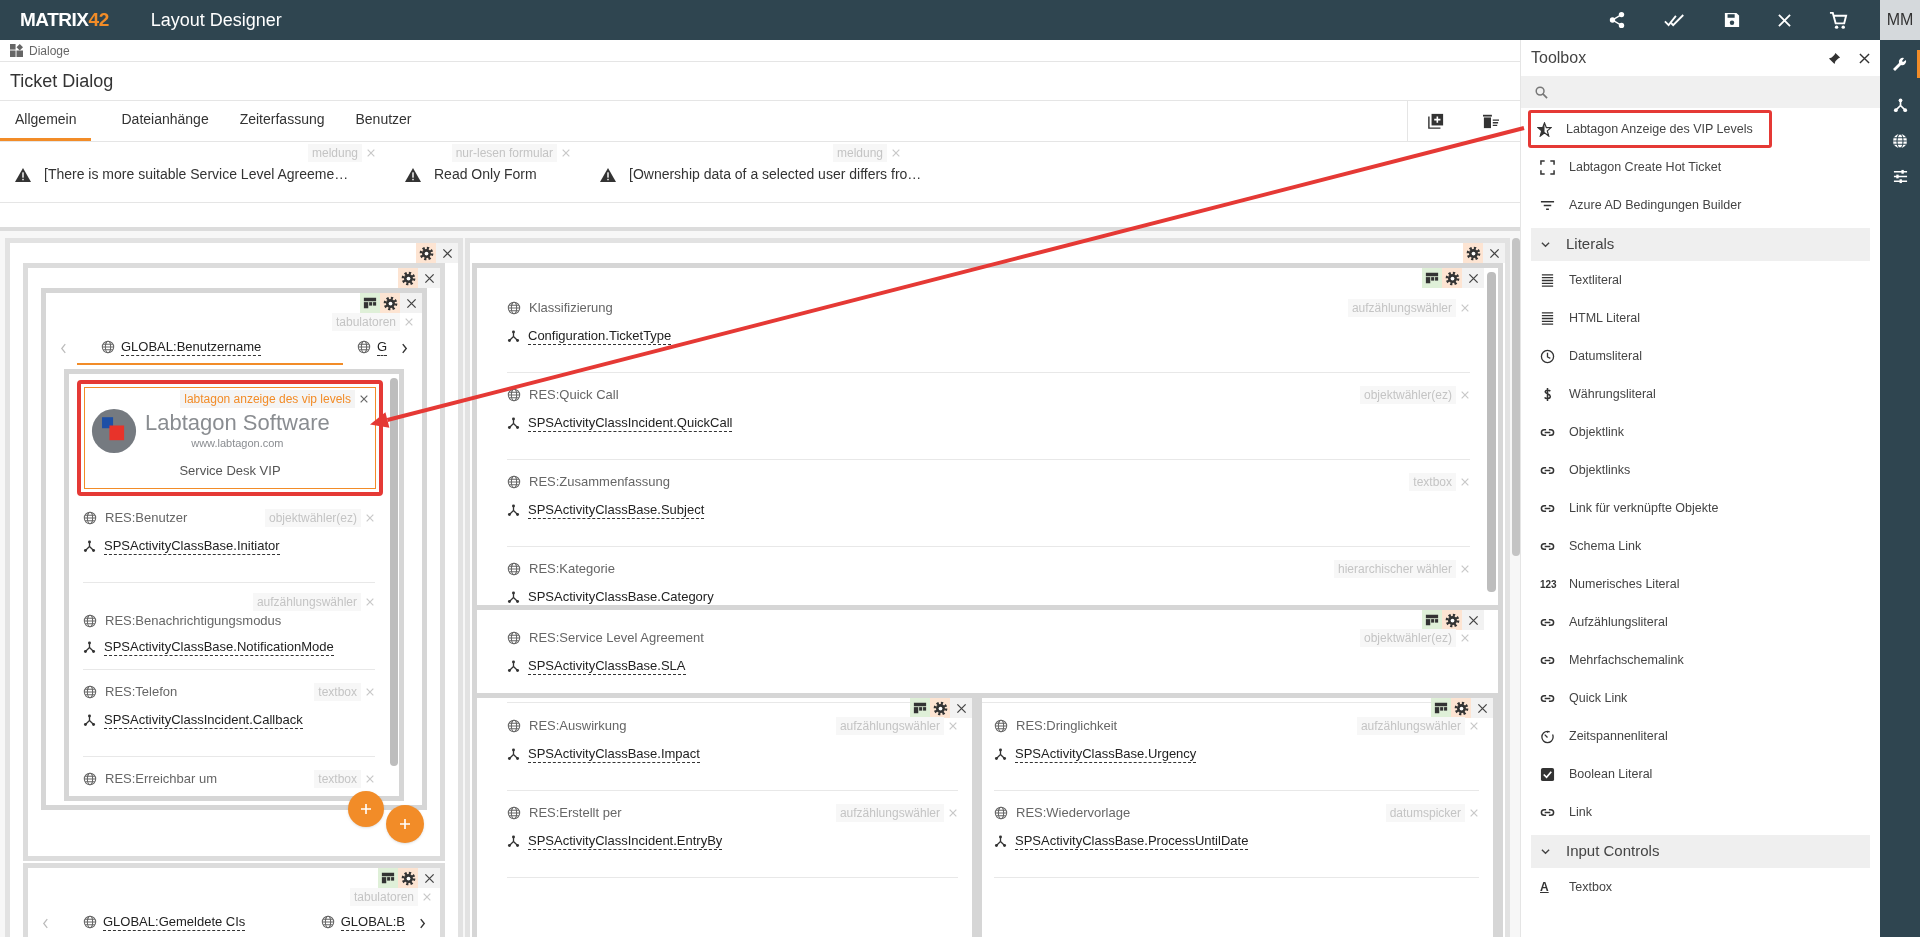  What do you see at coordinates (1700, 736) in the screenshot?
I see `toolbox-item: Zeitspannenliteral` at bounding box center [1700, 736].